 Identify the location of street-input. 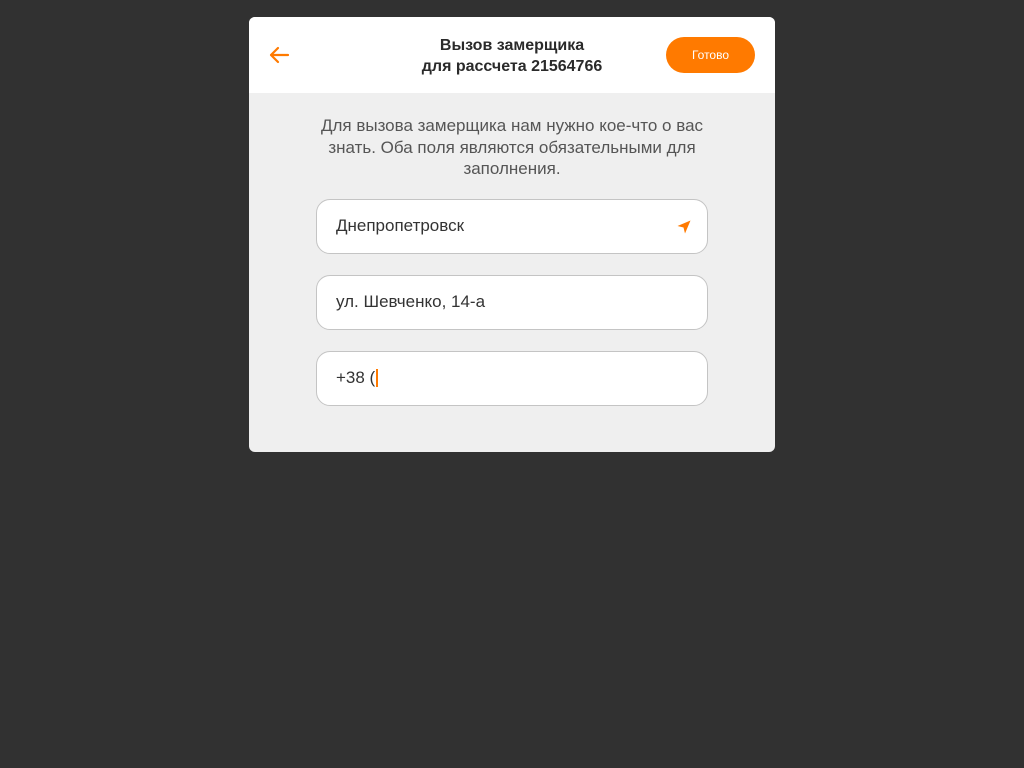
(501, 302).